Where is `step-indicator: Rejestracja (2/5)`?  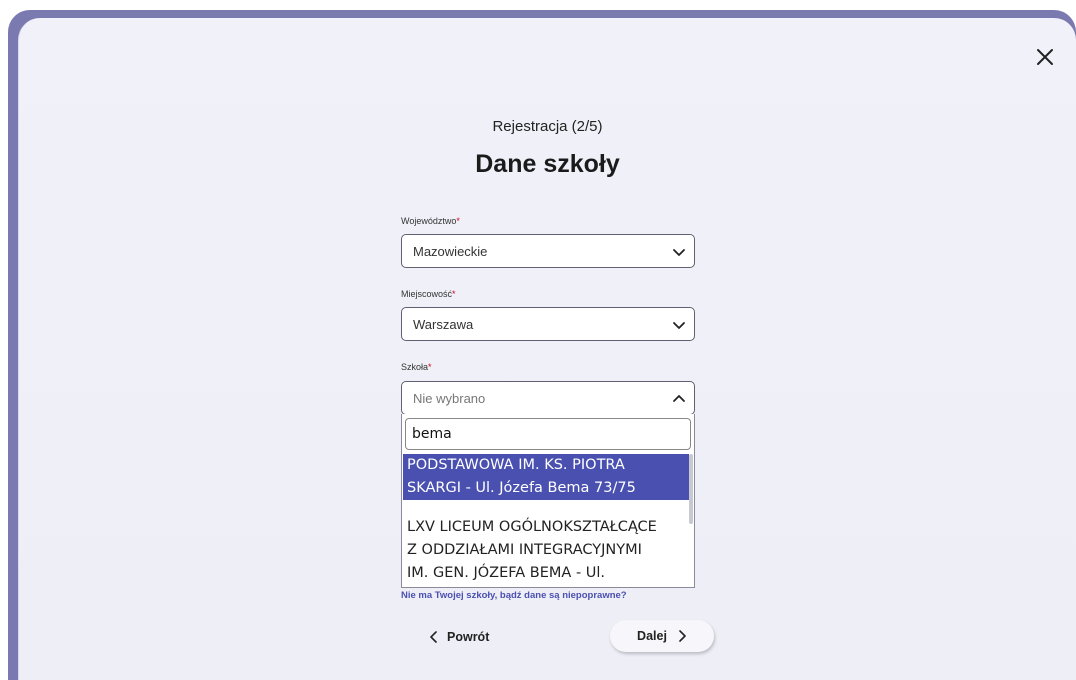 step-indicator: Rejestracja (2/5) is located at coordinates (547, 126).